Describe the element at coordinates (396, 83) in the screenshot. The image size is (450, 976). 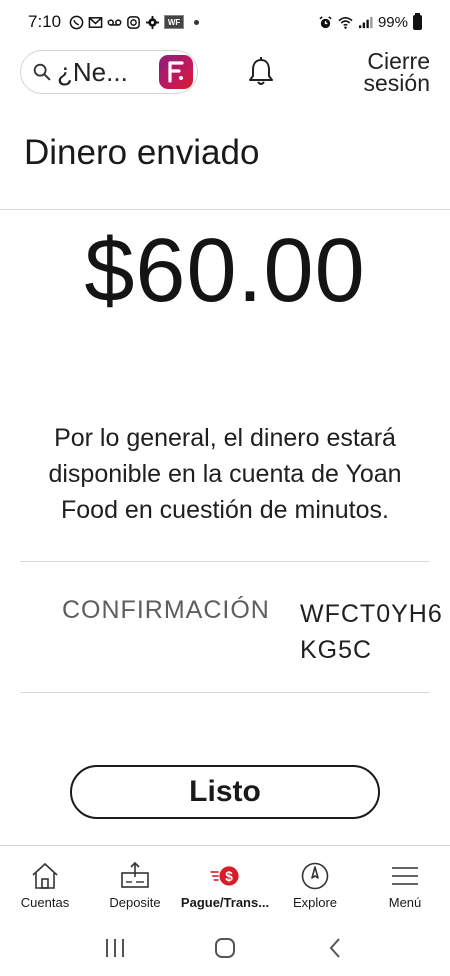
I see `signout-label-line2: sesión` at that location.